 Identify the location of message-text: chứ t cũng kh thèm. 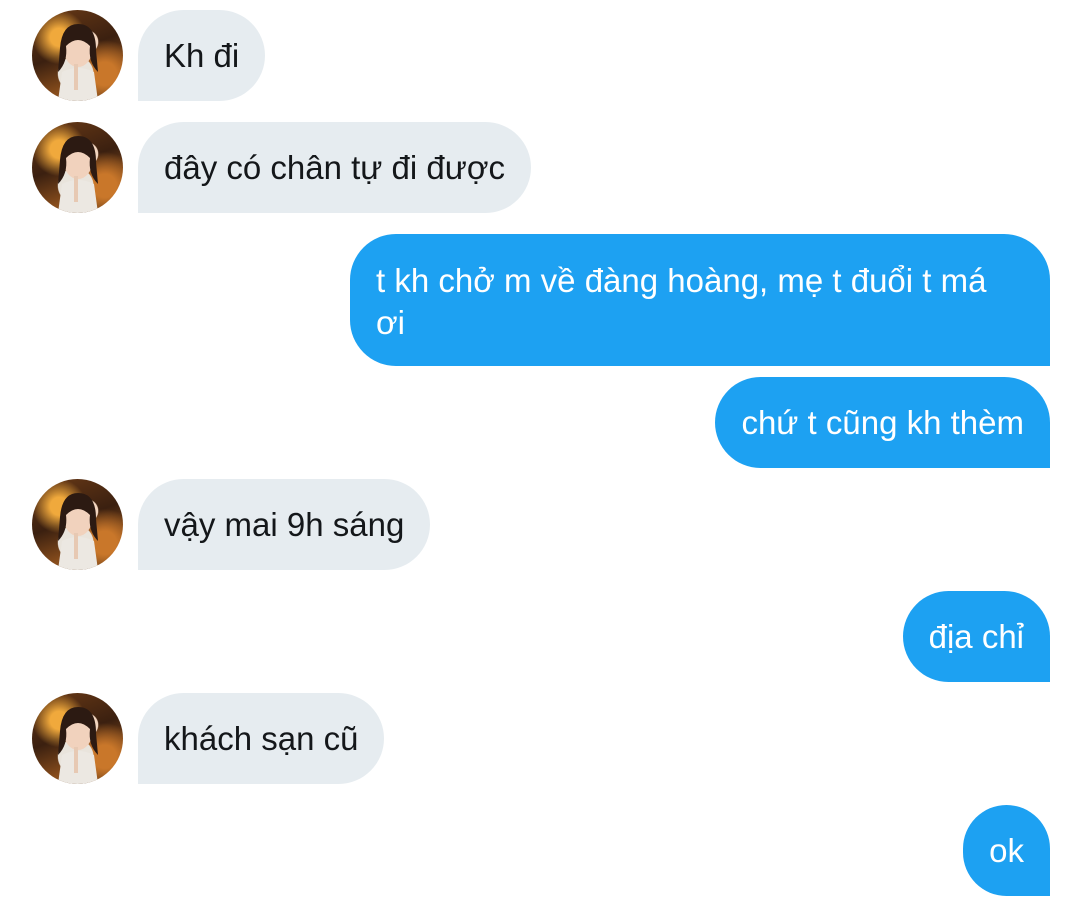
(882, 422).